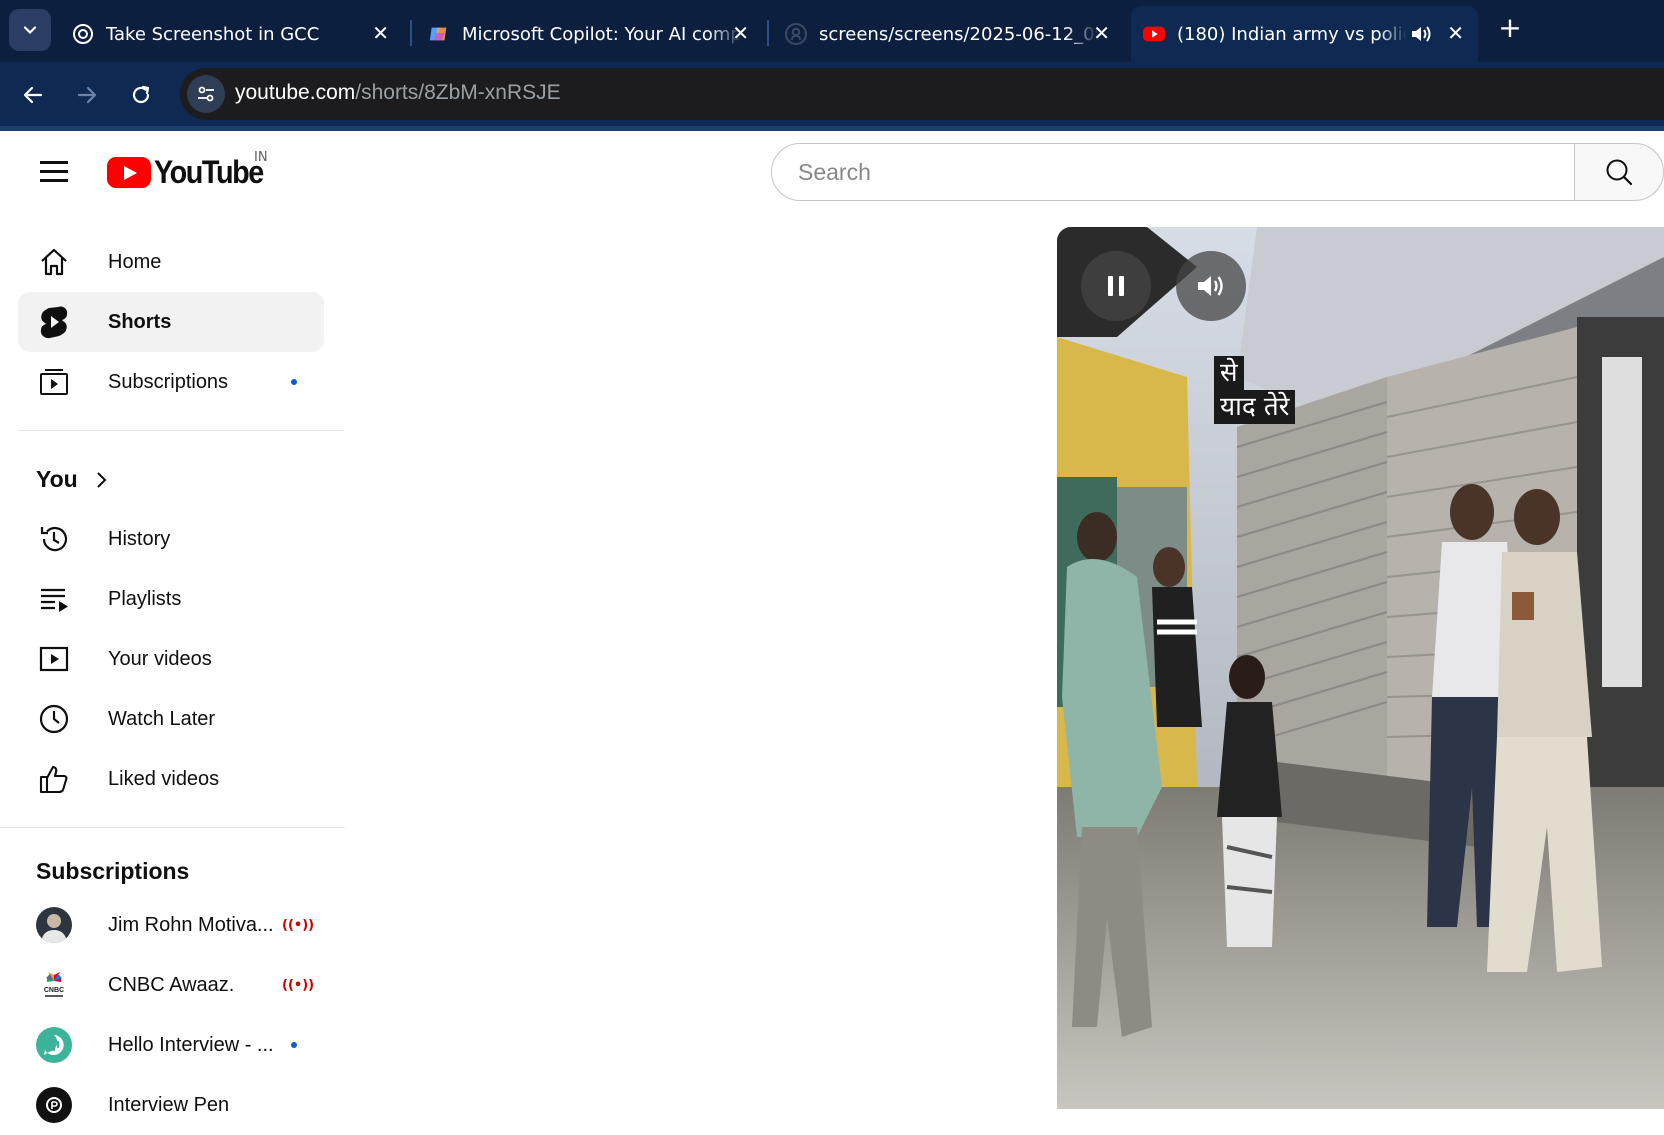  I want to click on sidebar-item-label: CNBC Awaaz., so click(171, 984).